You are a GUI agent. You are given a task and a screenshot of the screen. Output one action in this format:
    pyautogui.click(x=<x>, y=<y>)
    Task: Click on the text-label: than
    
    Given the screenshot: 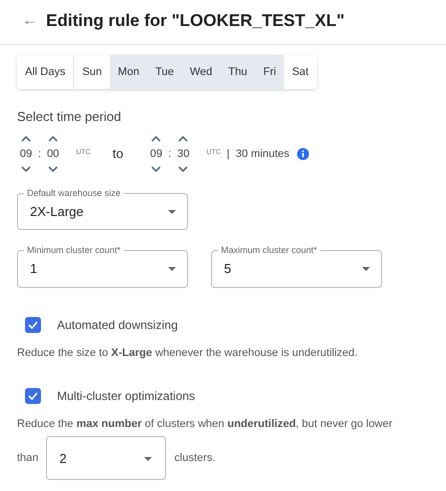 What is the action you would take?
    pyautogui.click(x=27, y=458)
    